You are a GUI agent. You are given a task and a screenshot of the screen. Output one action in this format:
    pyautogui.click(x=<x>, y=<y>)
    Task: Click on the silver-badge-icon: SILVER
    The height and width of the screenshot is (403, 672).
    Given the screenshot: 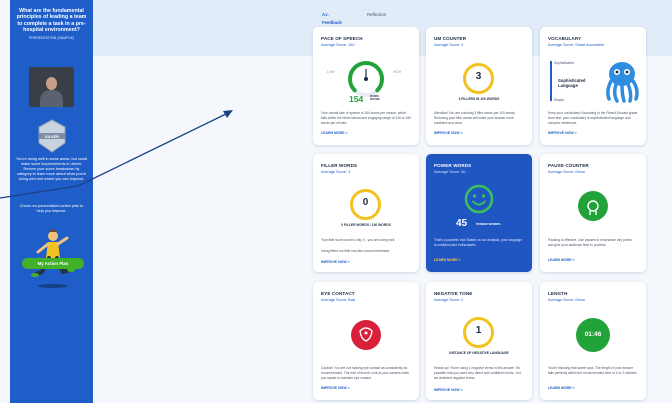 What is the action you would take?
    pyautogui.click(x=52, y=136)
    